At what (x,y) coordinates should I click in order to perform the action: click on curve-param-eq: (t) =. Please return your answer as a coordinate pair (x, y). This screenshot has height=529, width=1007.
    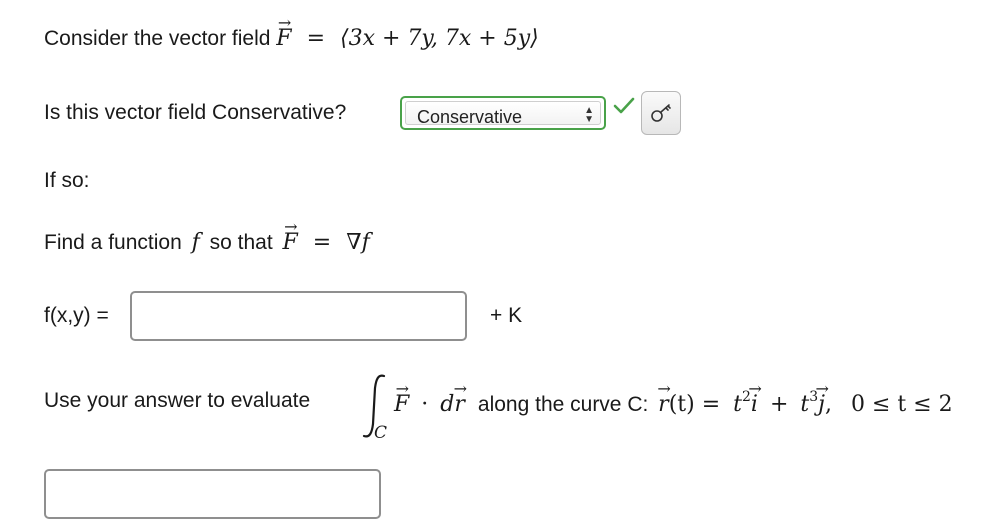
    Looking at the image, I should click on (694, 404).